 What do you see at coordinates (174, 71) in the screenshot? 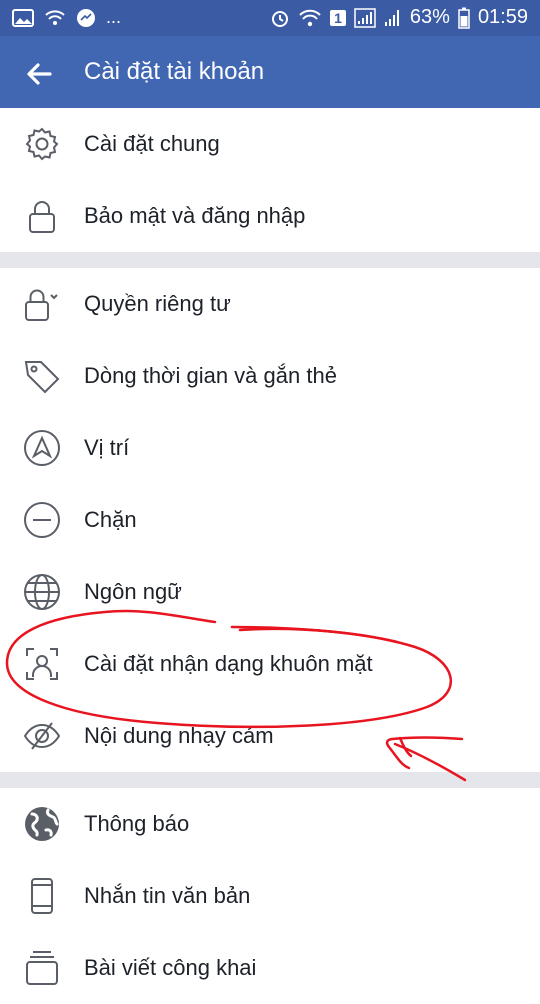
I see `page-title: Cài đặt tài khoản` at bounding box center [174, 71].